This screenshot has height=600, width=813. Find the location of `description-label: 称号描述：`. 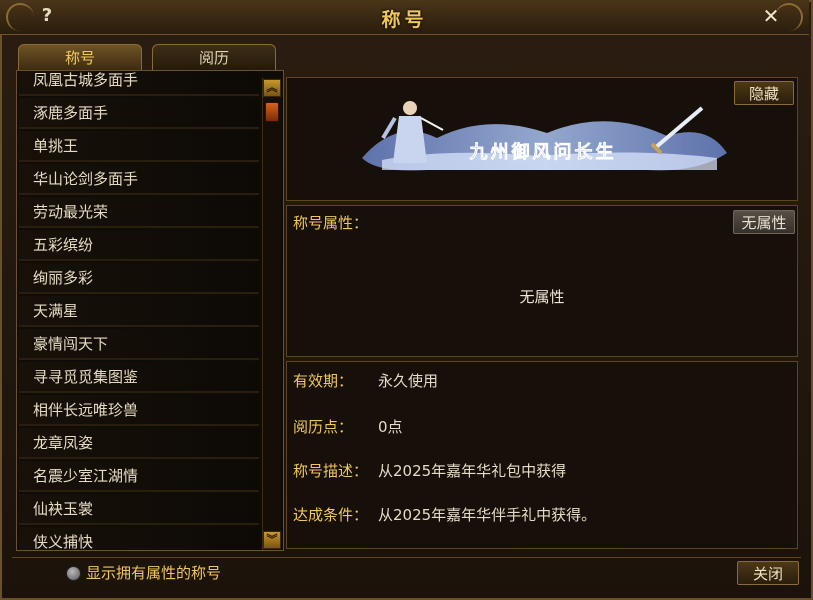

description-label: 称号描述： is located at coordinates (331, 471).